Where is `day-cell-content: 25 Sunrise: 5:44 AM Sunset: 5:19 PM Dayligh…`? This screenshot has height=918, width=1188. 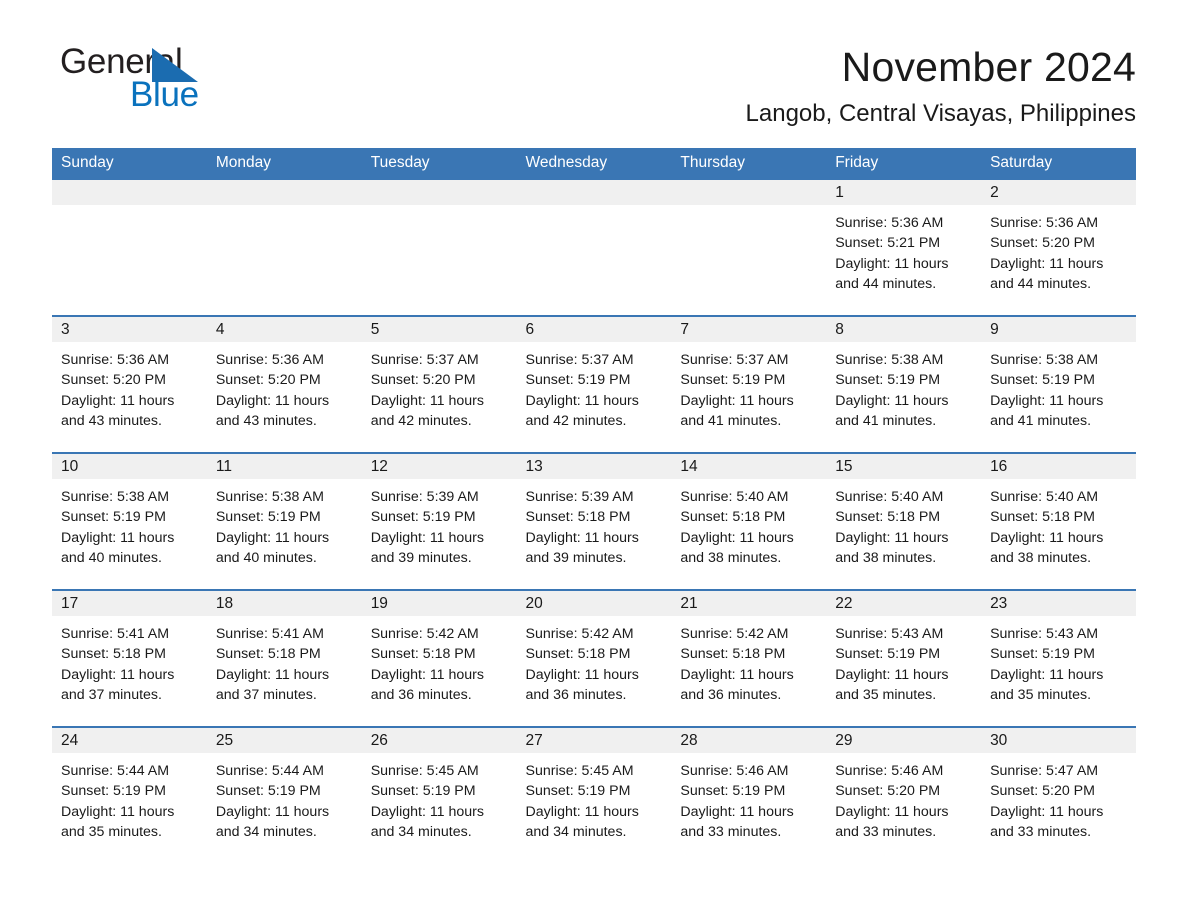
day-cell-content: 25 Sunrise: 5:44 AM Sunset: 5:19 PM Dayligh… is located at coordinates (284, 795).